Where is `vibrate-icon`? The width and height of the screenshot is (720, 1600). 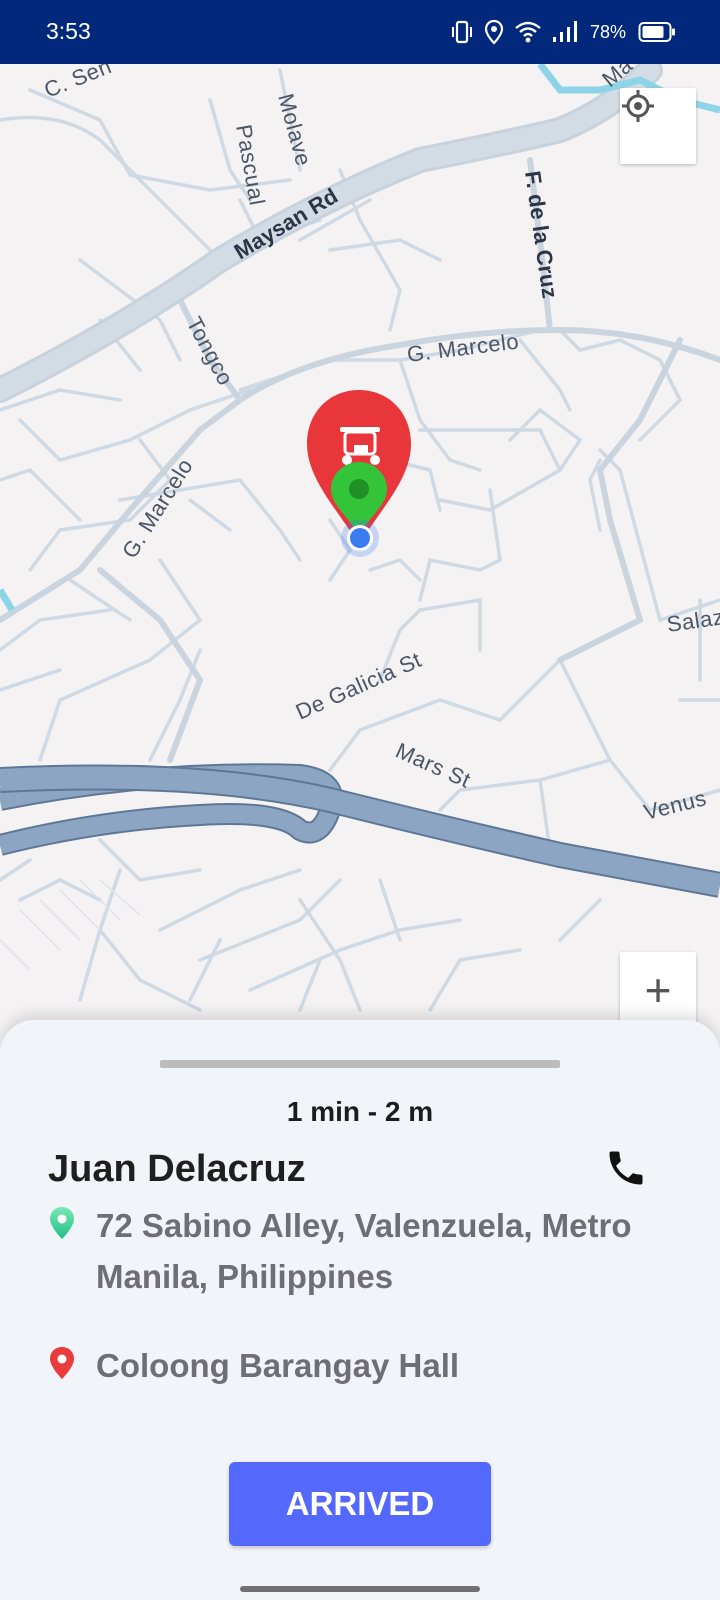 vibrate-icon is located at coordinates (462, 32).